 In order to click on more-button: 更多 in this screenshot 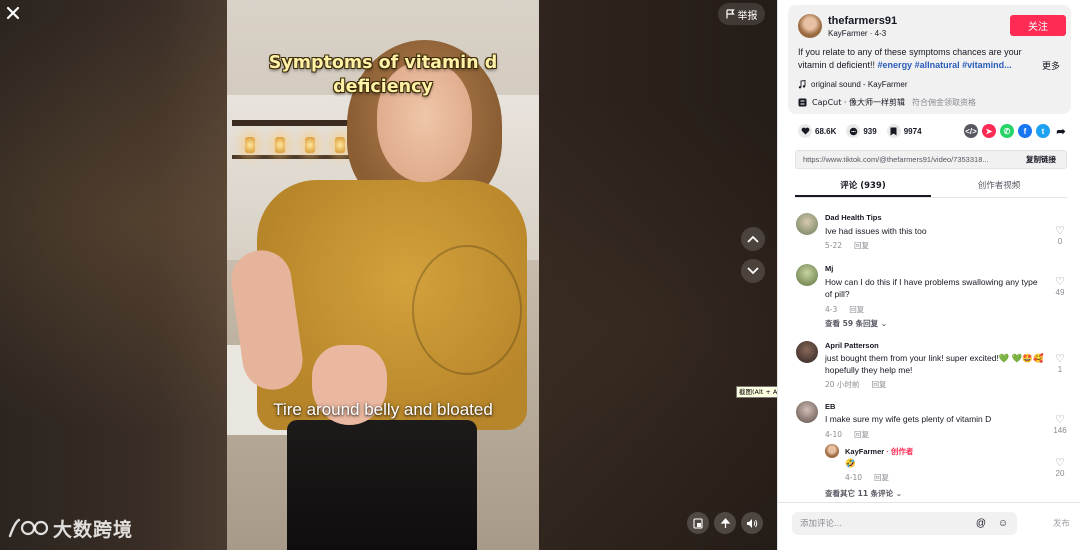, I will do `click(1051, 65)`.